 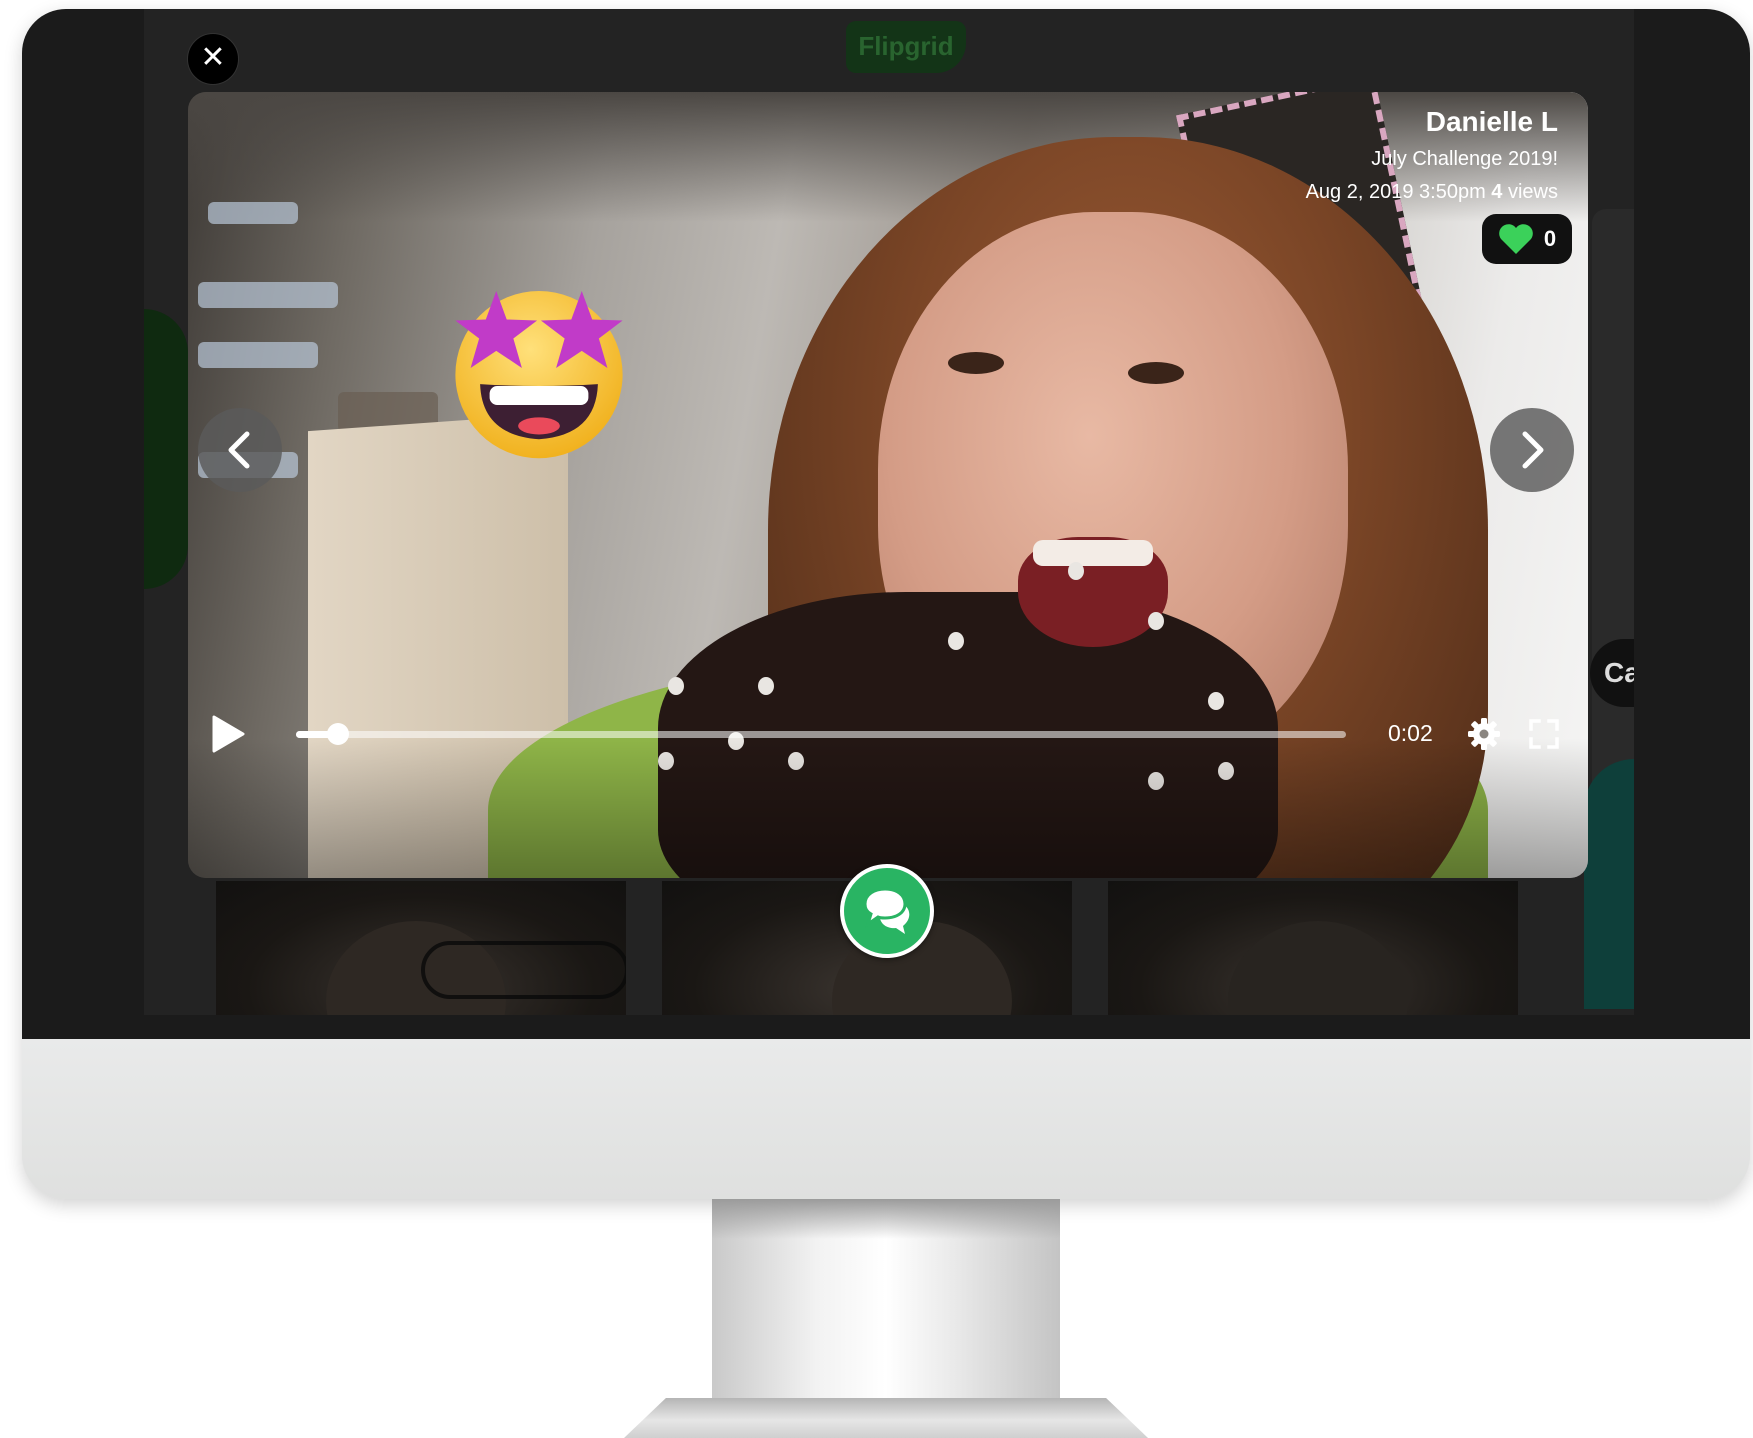 What do you see at coordinates (338, 734) in the screenshot?
I see `progress-scrubber` at bounding box center [338, 734].